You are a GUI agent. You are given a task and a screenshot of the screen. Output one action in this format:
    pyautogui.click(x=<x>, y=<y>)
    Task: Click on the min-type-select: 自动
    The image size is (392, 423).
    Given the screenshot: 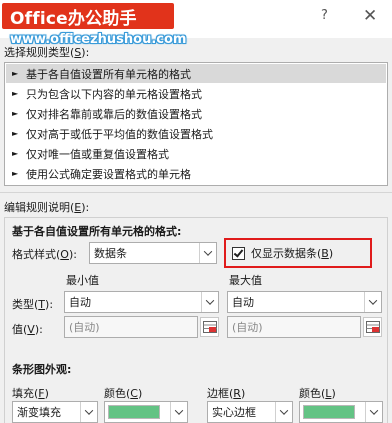 What is the action you would take?
    pyautogui.click(x=141, y=302)
    